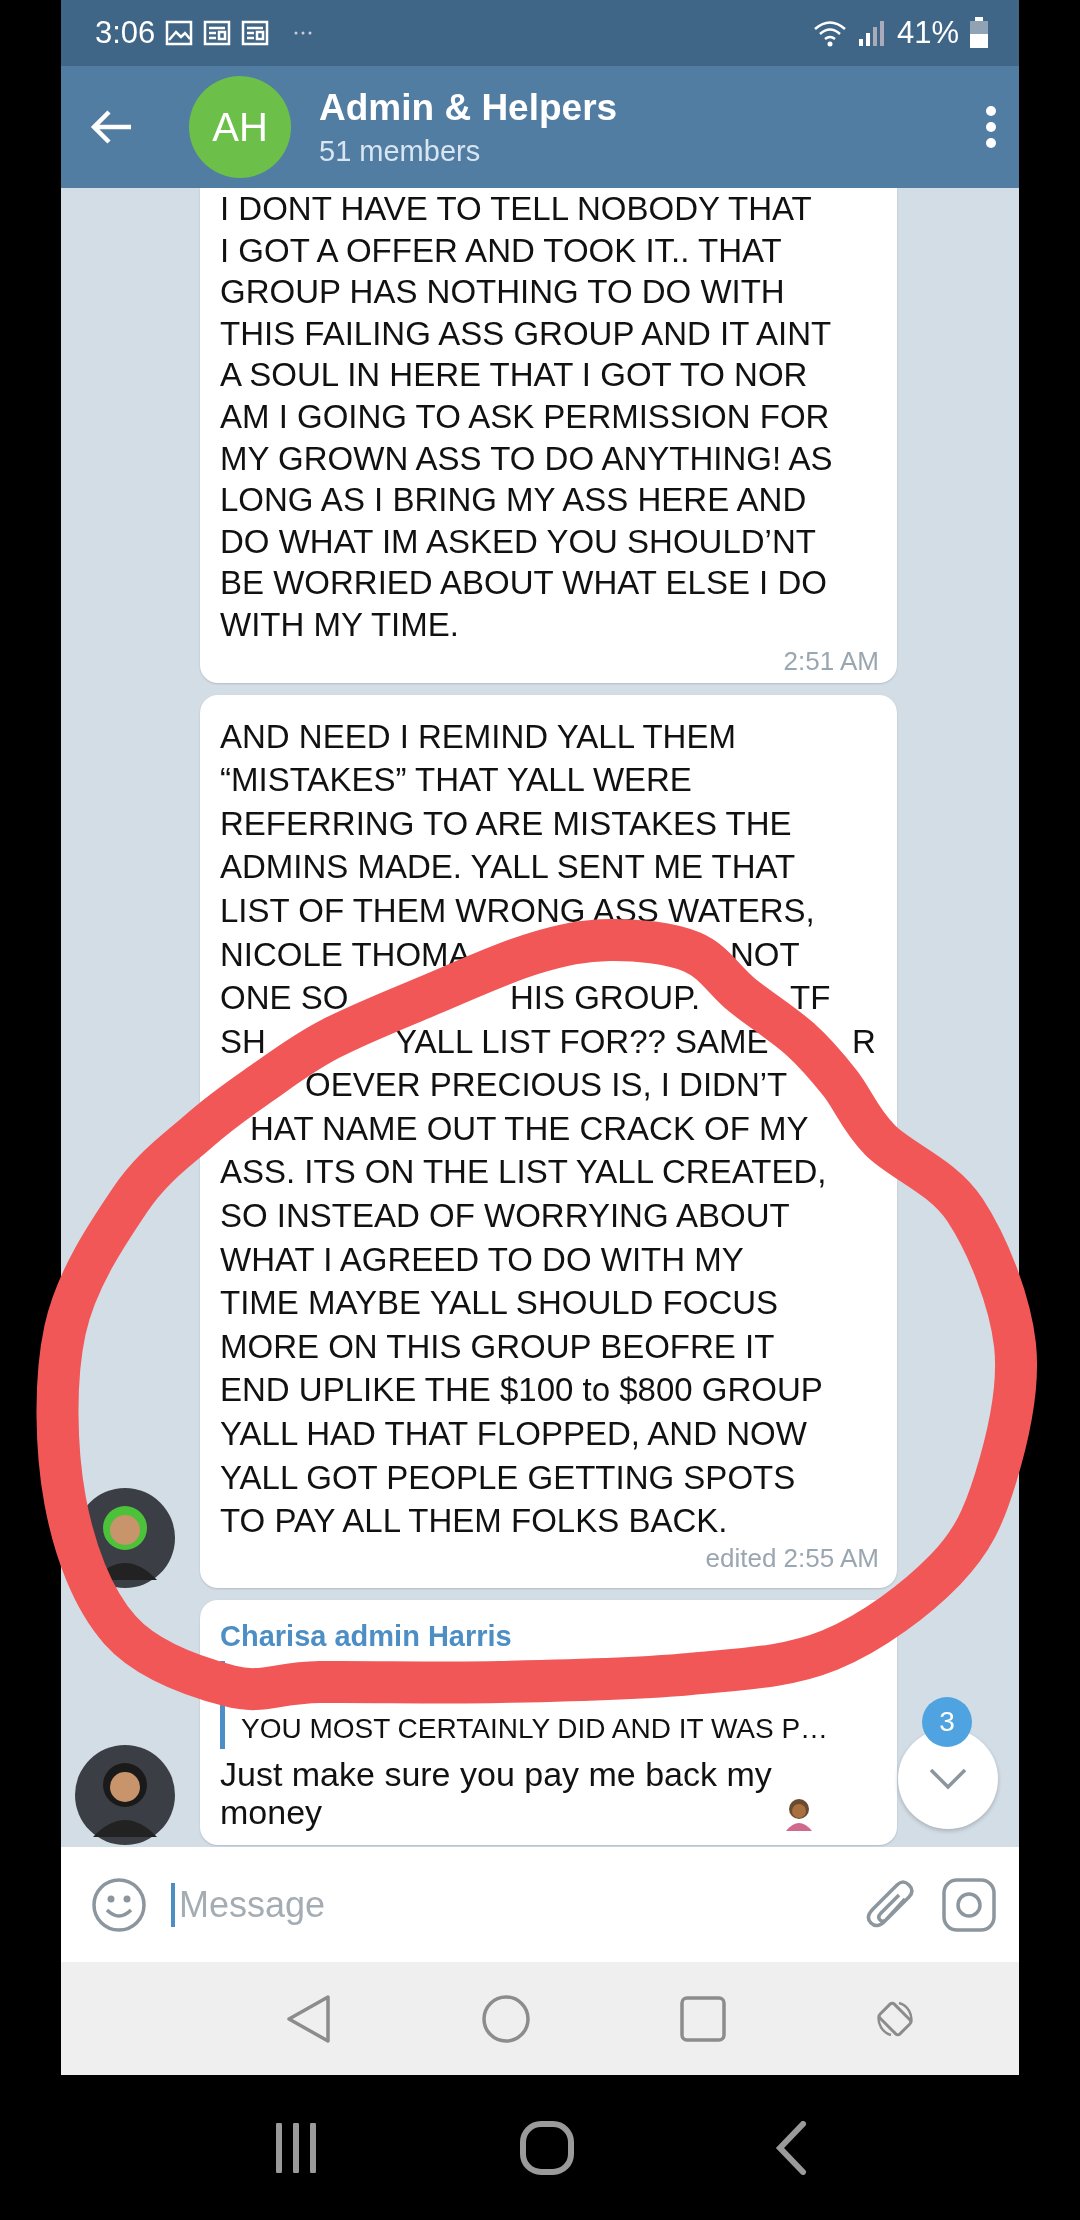  I want to click on signal-icon, so click(871, 33).